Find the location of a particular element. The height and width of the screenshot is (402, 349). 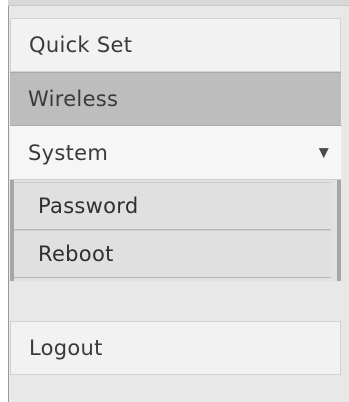

submenu-item-label-password: Password is located at coordinates (88, 206).